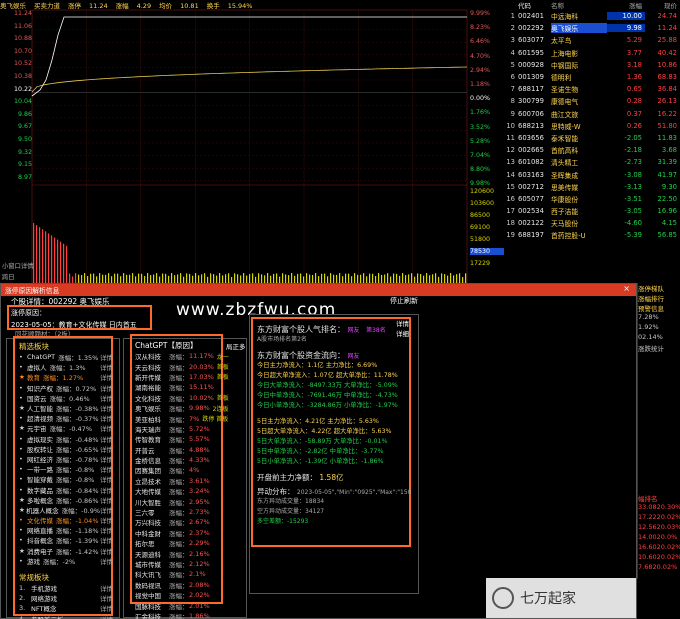 This screenshot has height=619, width=680. What do you see at coordinates (67, 500) in the screenshot?
I see `sector-row: ★ 多啦概念 涨幅：-0.86% 详情` at bounding box center [67, 500].